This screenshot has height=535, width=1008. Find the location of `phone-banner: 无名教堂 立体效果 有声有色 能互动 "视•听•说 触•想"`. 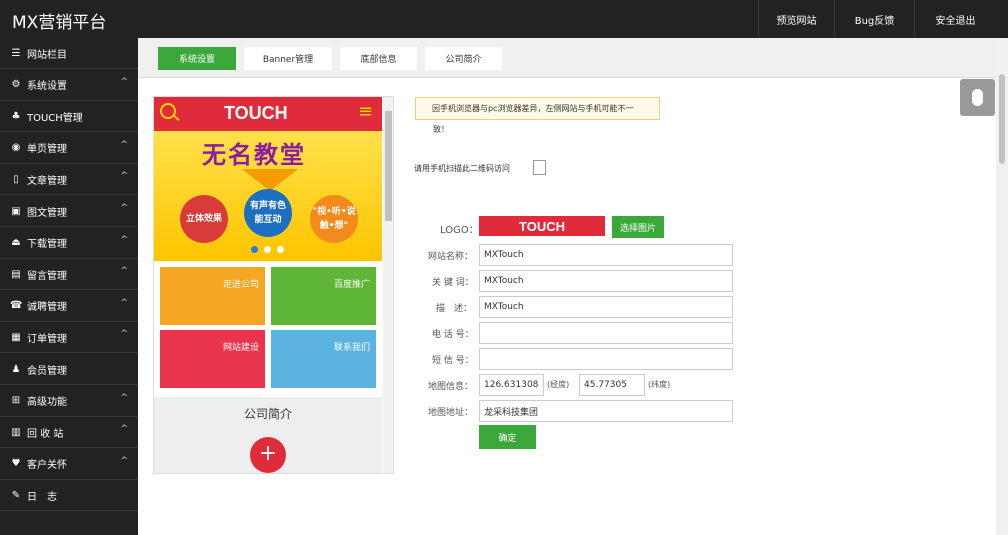

phone-banner: 无名教堂 立体效果 有声有色 能互动 "视•听•说 触•想" is located at coordinates (268, 196).